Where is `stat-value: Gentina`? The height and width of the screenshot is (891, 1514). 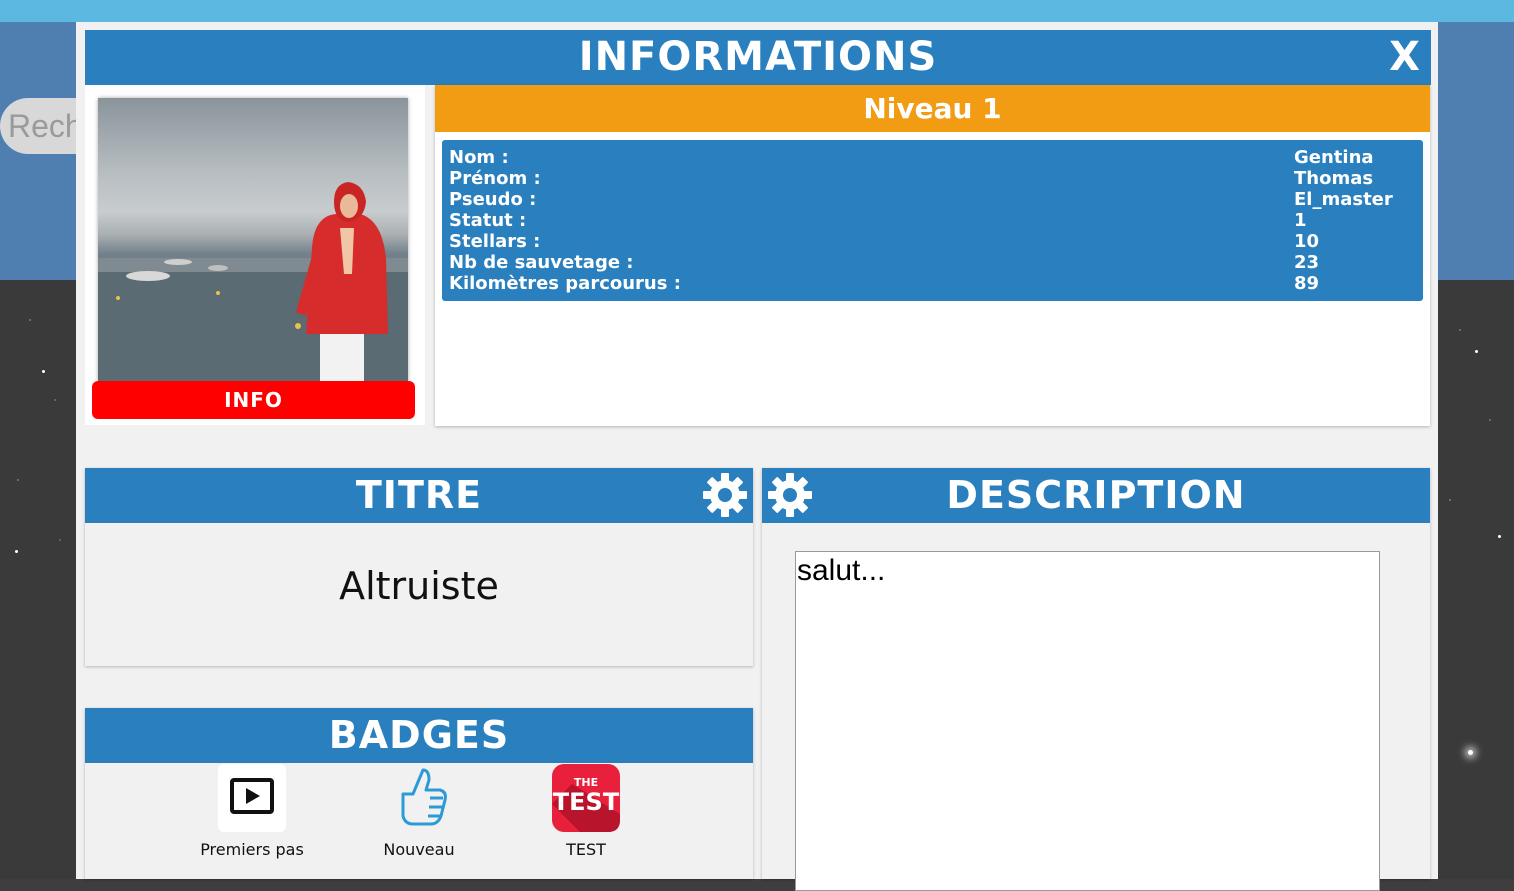 stat-value: Gentina is located at coordinates (1334, 157).